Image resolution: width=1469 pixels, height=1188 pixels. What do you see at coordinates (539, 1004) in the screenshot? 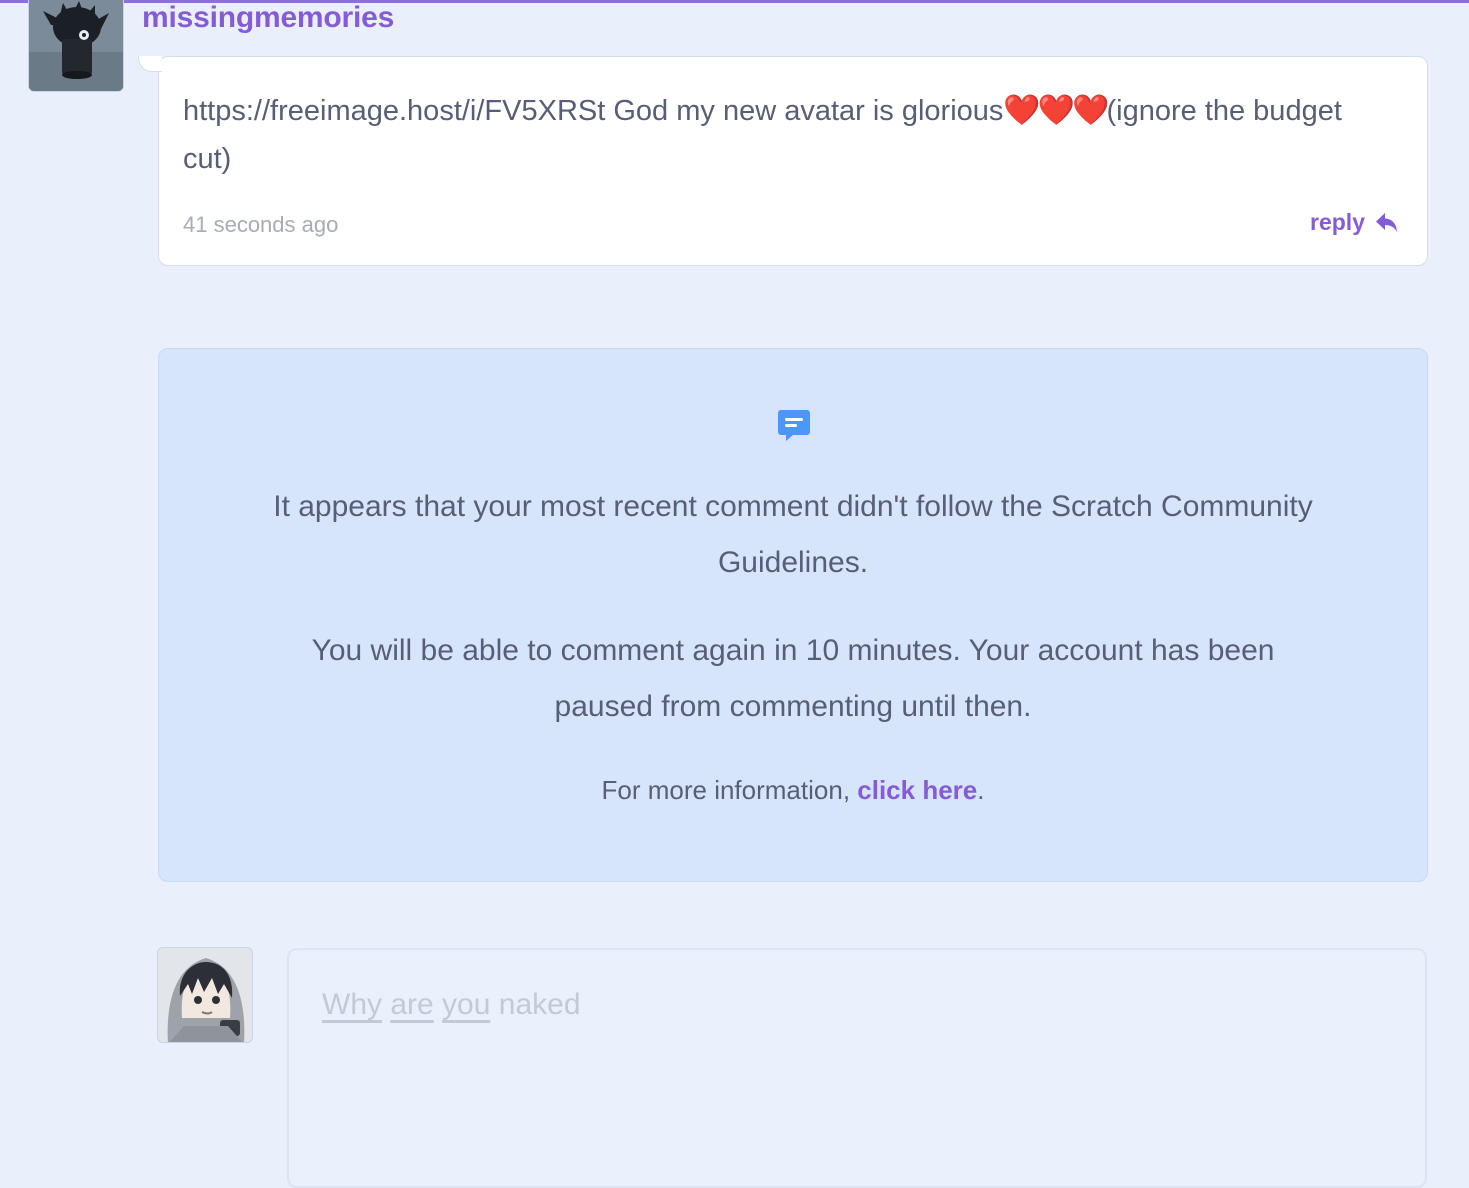
I see `compose-word-4: naked` at bounding box center [539, 1004].